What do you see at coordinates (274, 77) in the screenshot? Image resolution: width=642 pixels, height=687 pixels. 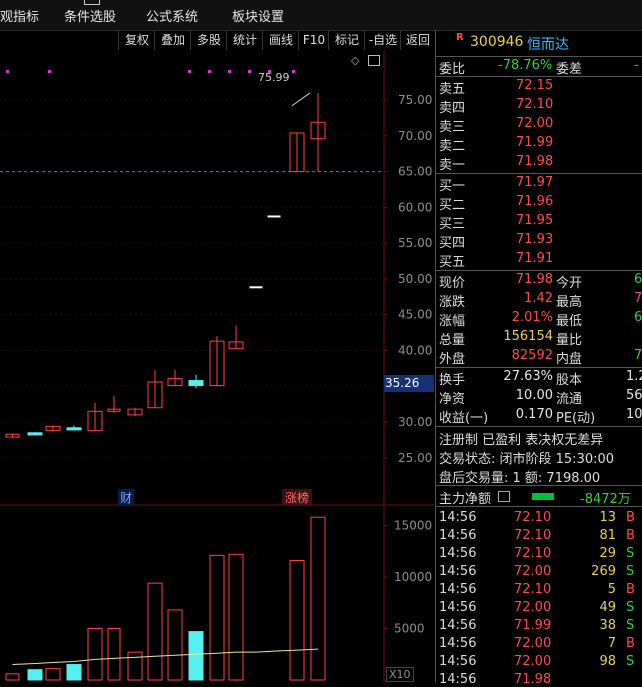 I see `high-price-annotation: 75.99` at bounding box center [274, 77].